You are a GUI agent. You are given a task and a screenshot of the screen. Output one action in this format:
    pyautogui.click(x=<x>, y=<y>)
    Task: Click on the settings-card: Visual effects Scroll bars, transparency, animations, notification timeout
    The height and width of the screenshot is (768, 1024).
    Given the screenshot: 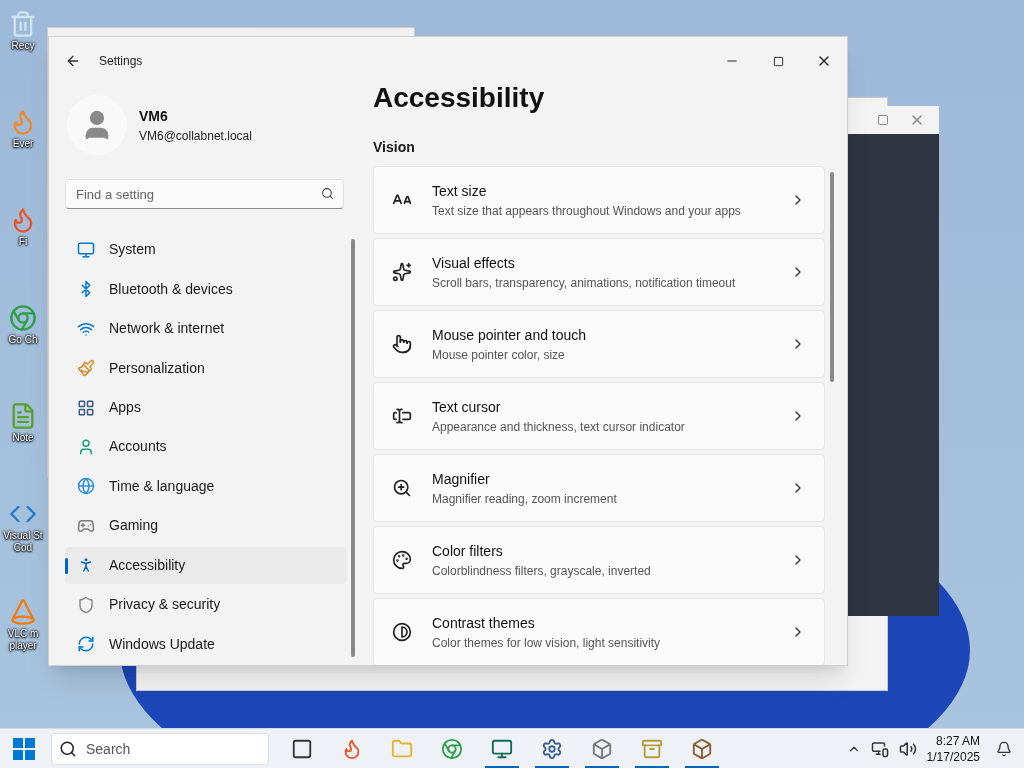 What is the action you would take?
    pyautogui.click(x=599, y=272)
    